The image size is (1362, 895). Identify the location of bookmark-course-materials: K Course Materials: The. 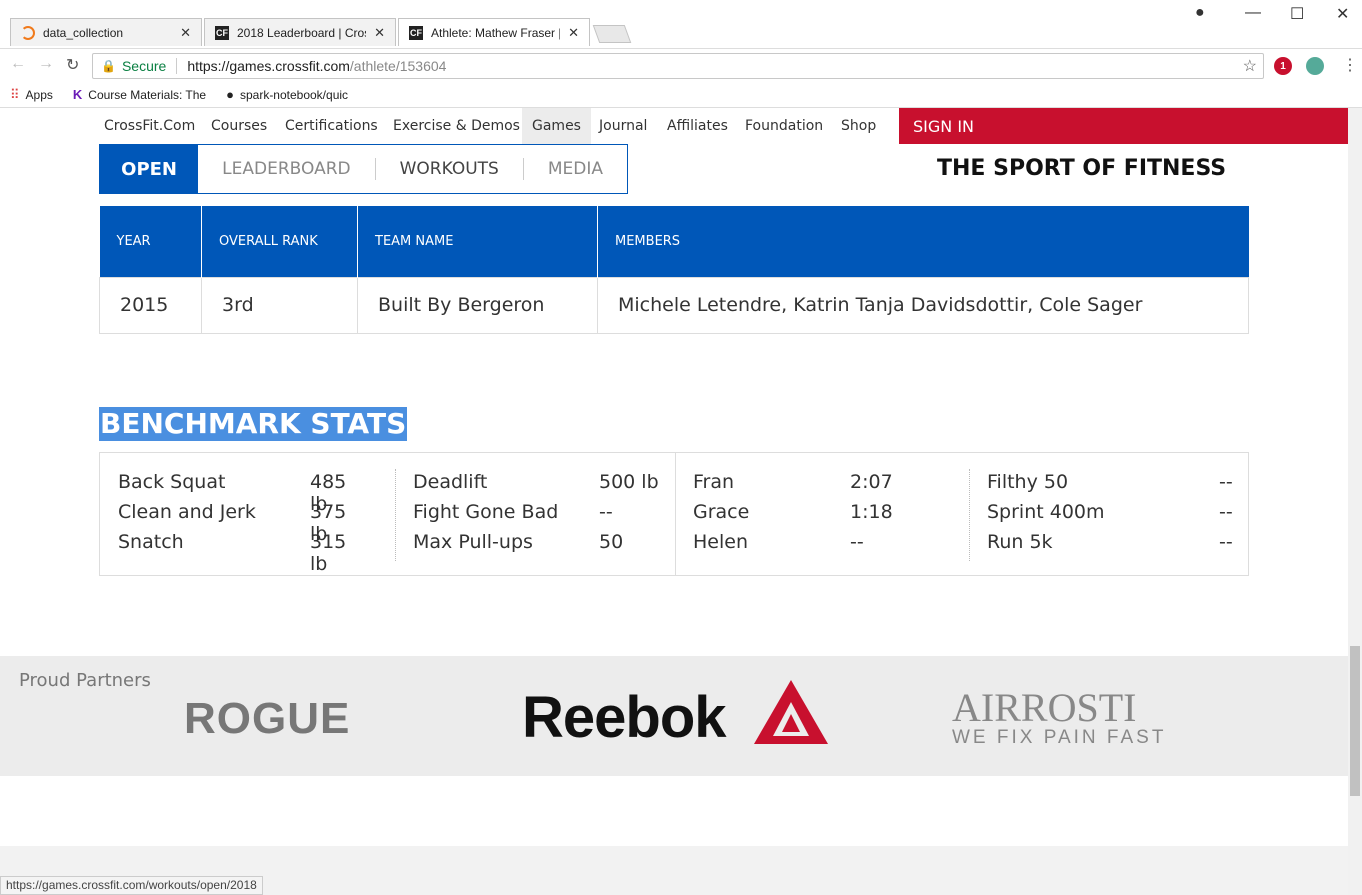
(139, 94).